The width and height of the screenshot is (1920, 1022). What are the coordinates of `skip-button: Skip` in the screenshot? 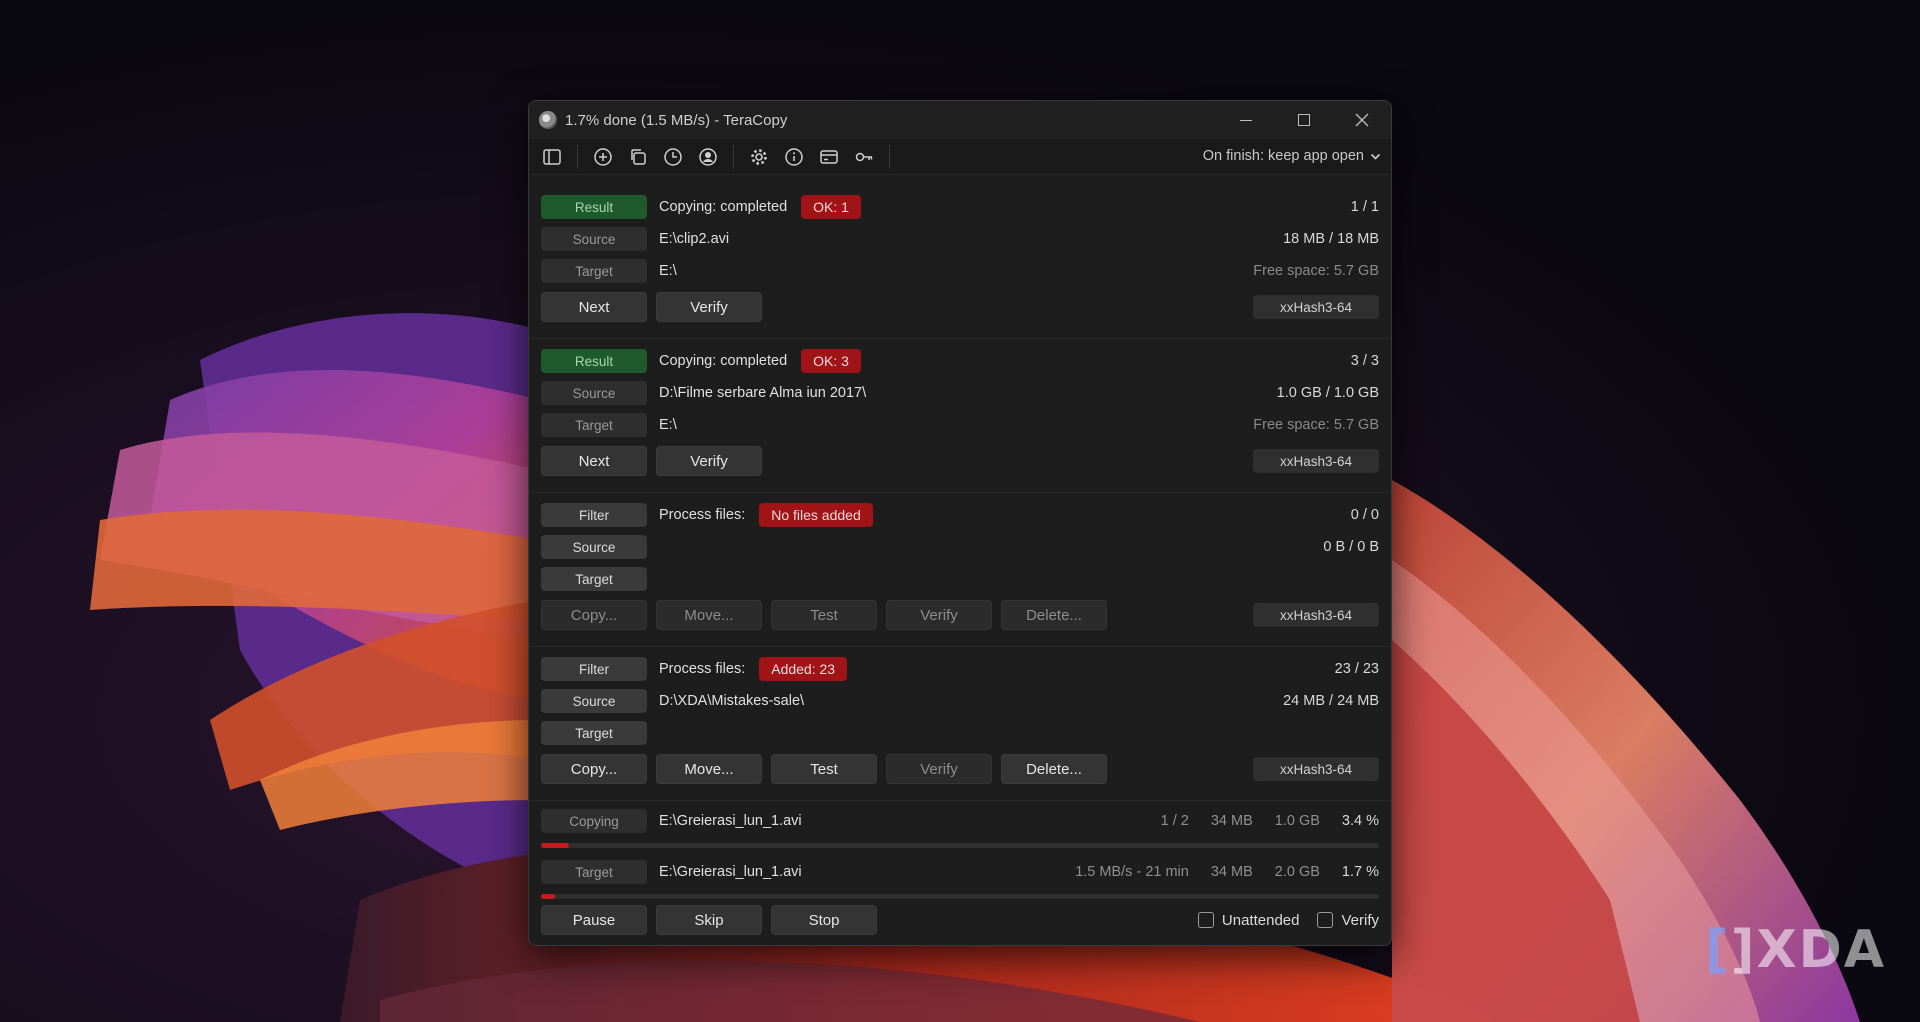 It's located at (709, 920).